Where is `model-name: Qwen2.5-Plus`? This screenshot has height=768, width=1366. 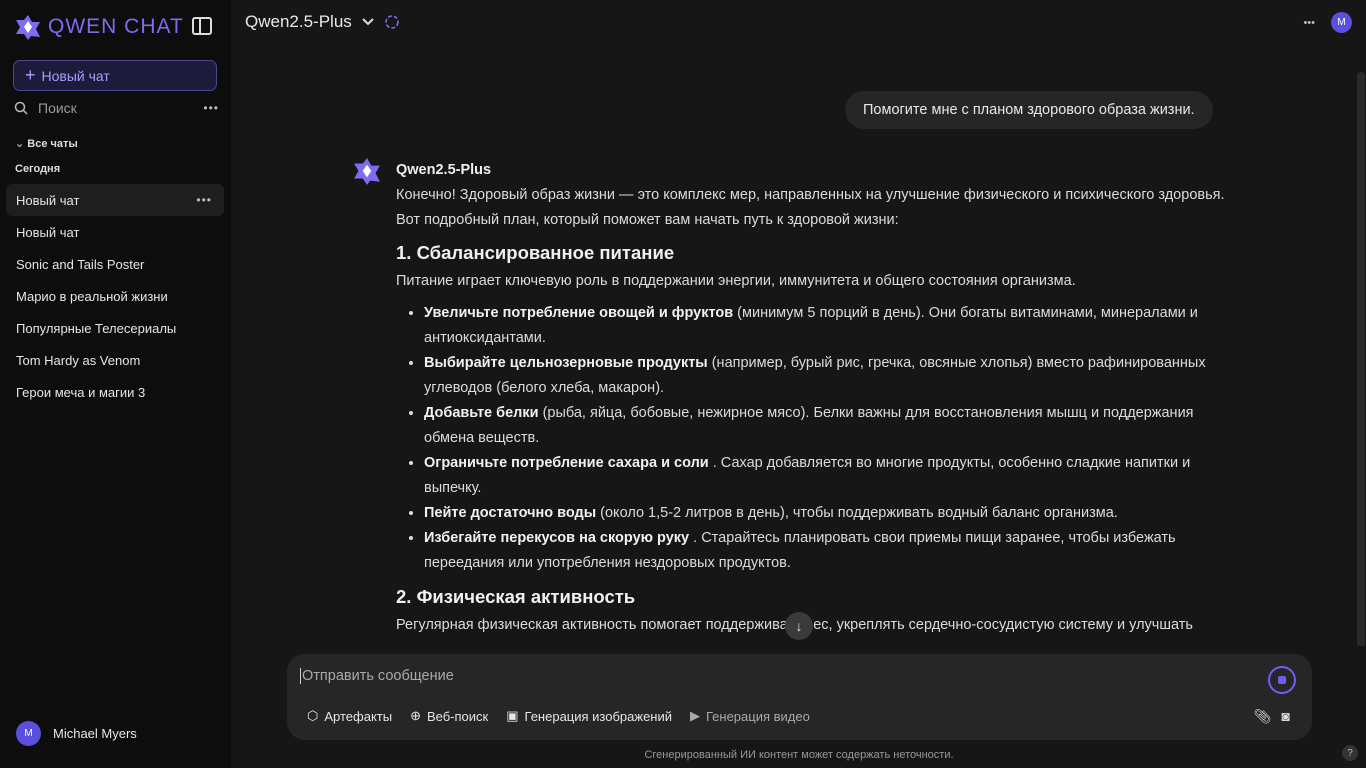 model-name: Qwen2.5-Plus is located at coordinates (298, 21).